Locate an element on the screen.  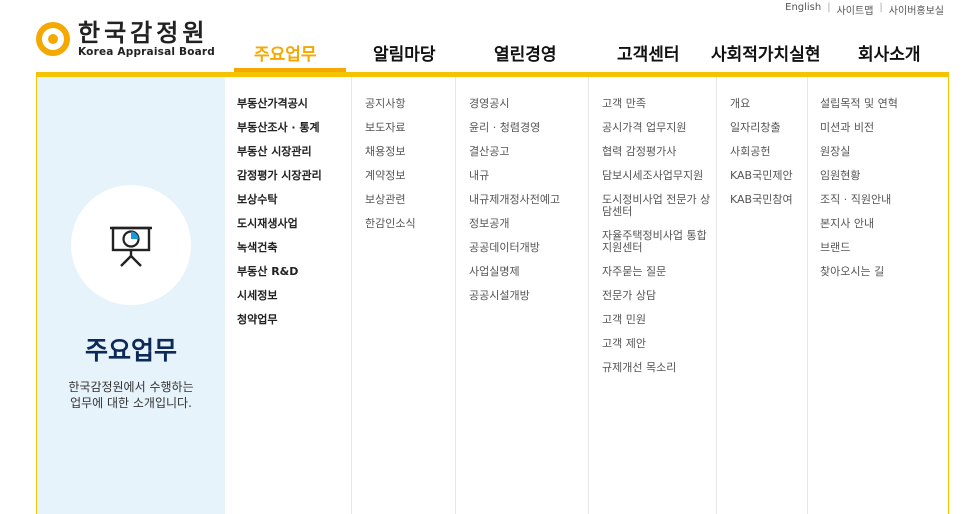
menu-item: 원장실 is located at coordinates (884, 152).